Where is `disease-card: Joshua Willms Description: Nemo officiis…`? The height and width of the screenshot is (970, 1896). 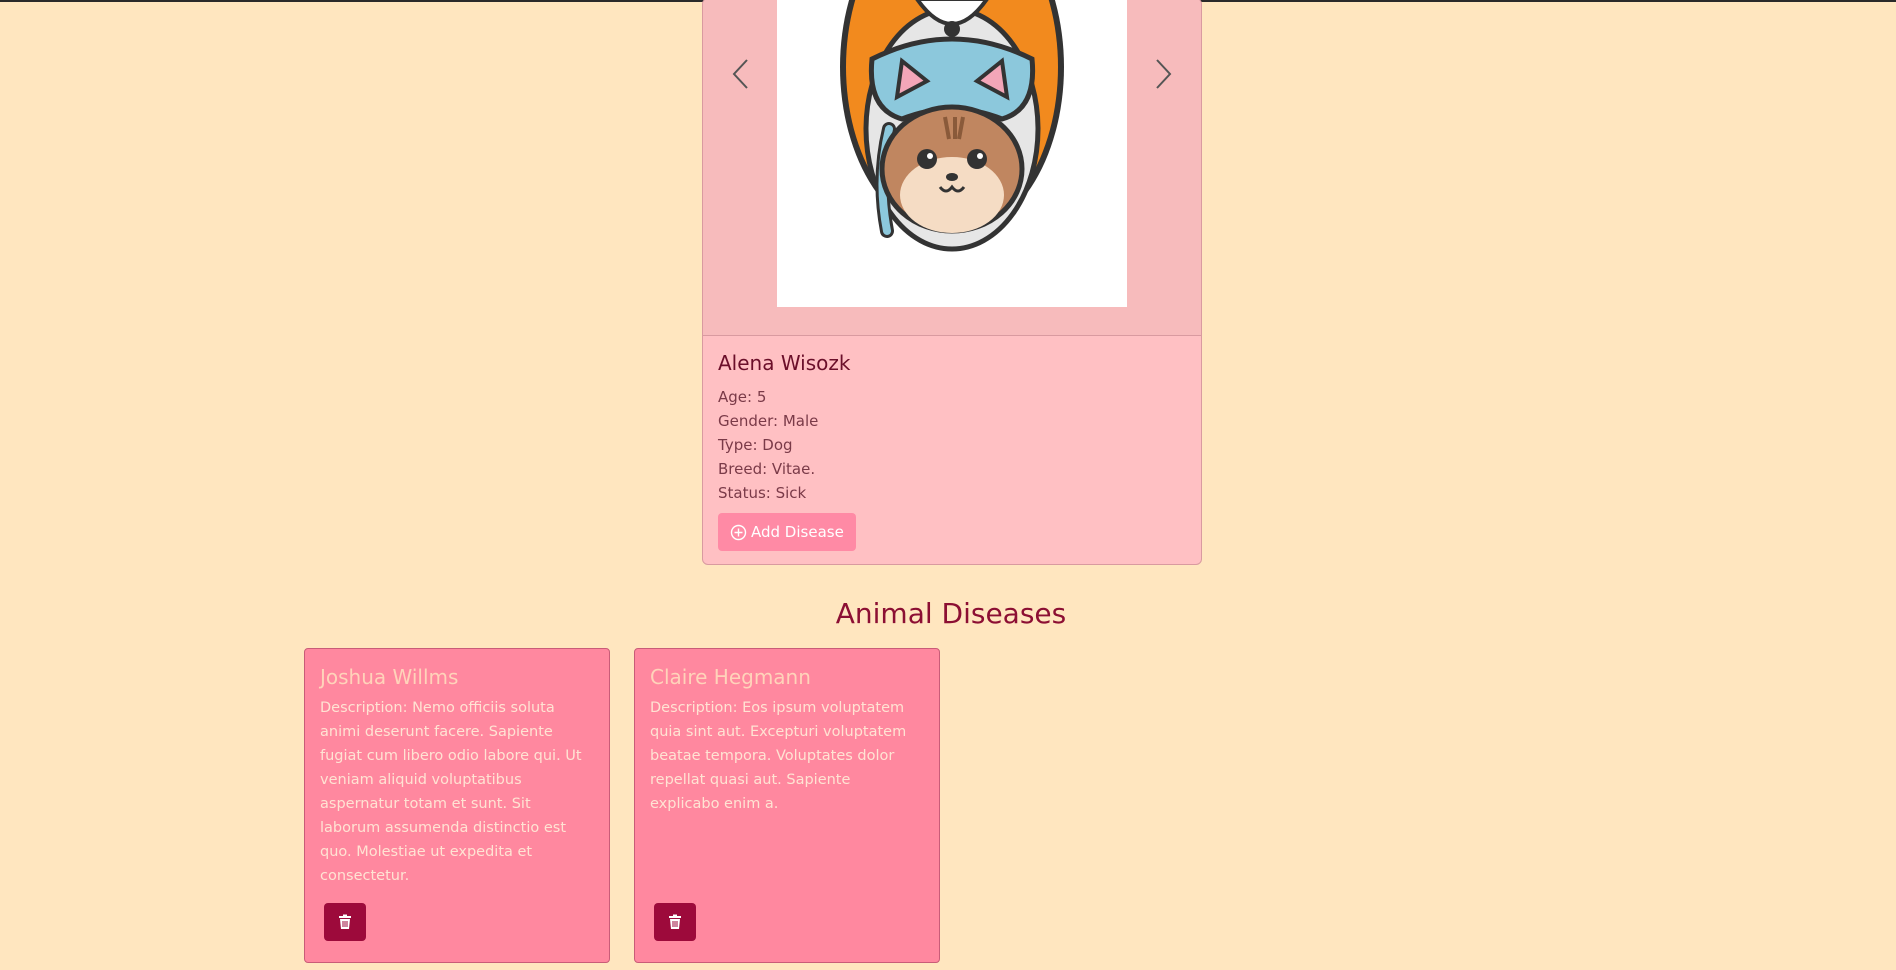 disease-card: Joshua Willms Description: Nemo officiis… is located at coordinates (457, 805).